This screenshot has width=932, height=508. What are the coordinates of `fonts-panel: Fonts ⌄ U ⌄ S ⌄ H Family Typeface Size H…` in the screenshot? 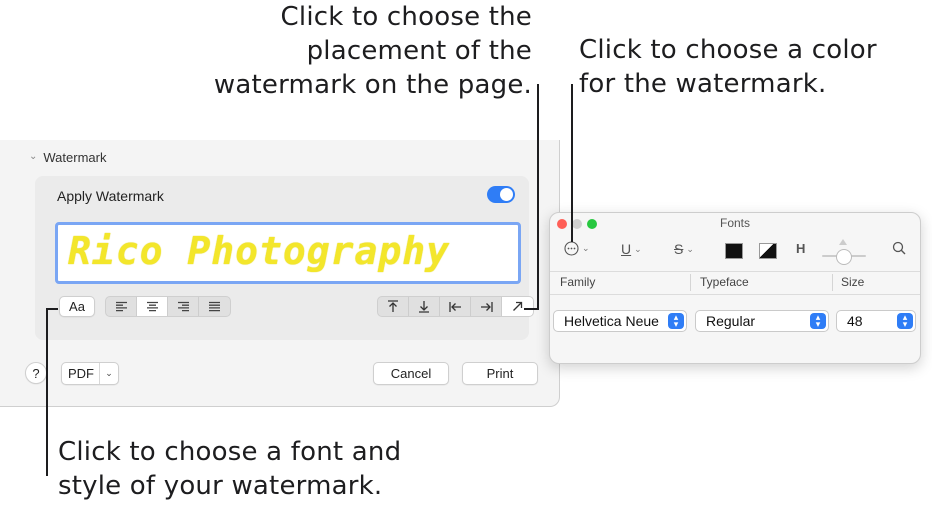 It's located at (735, 288).